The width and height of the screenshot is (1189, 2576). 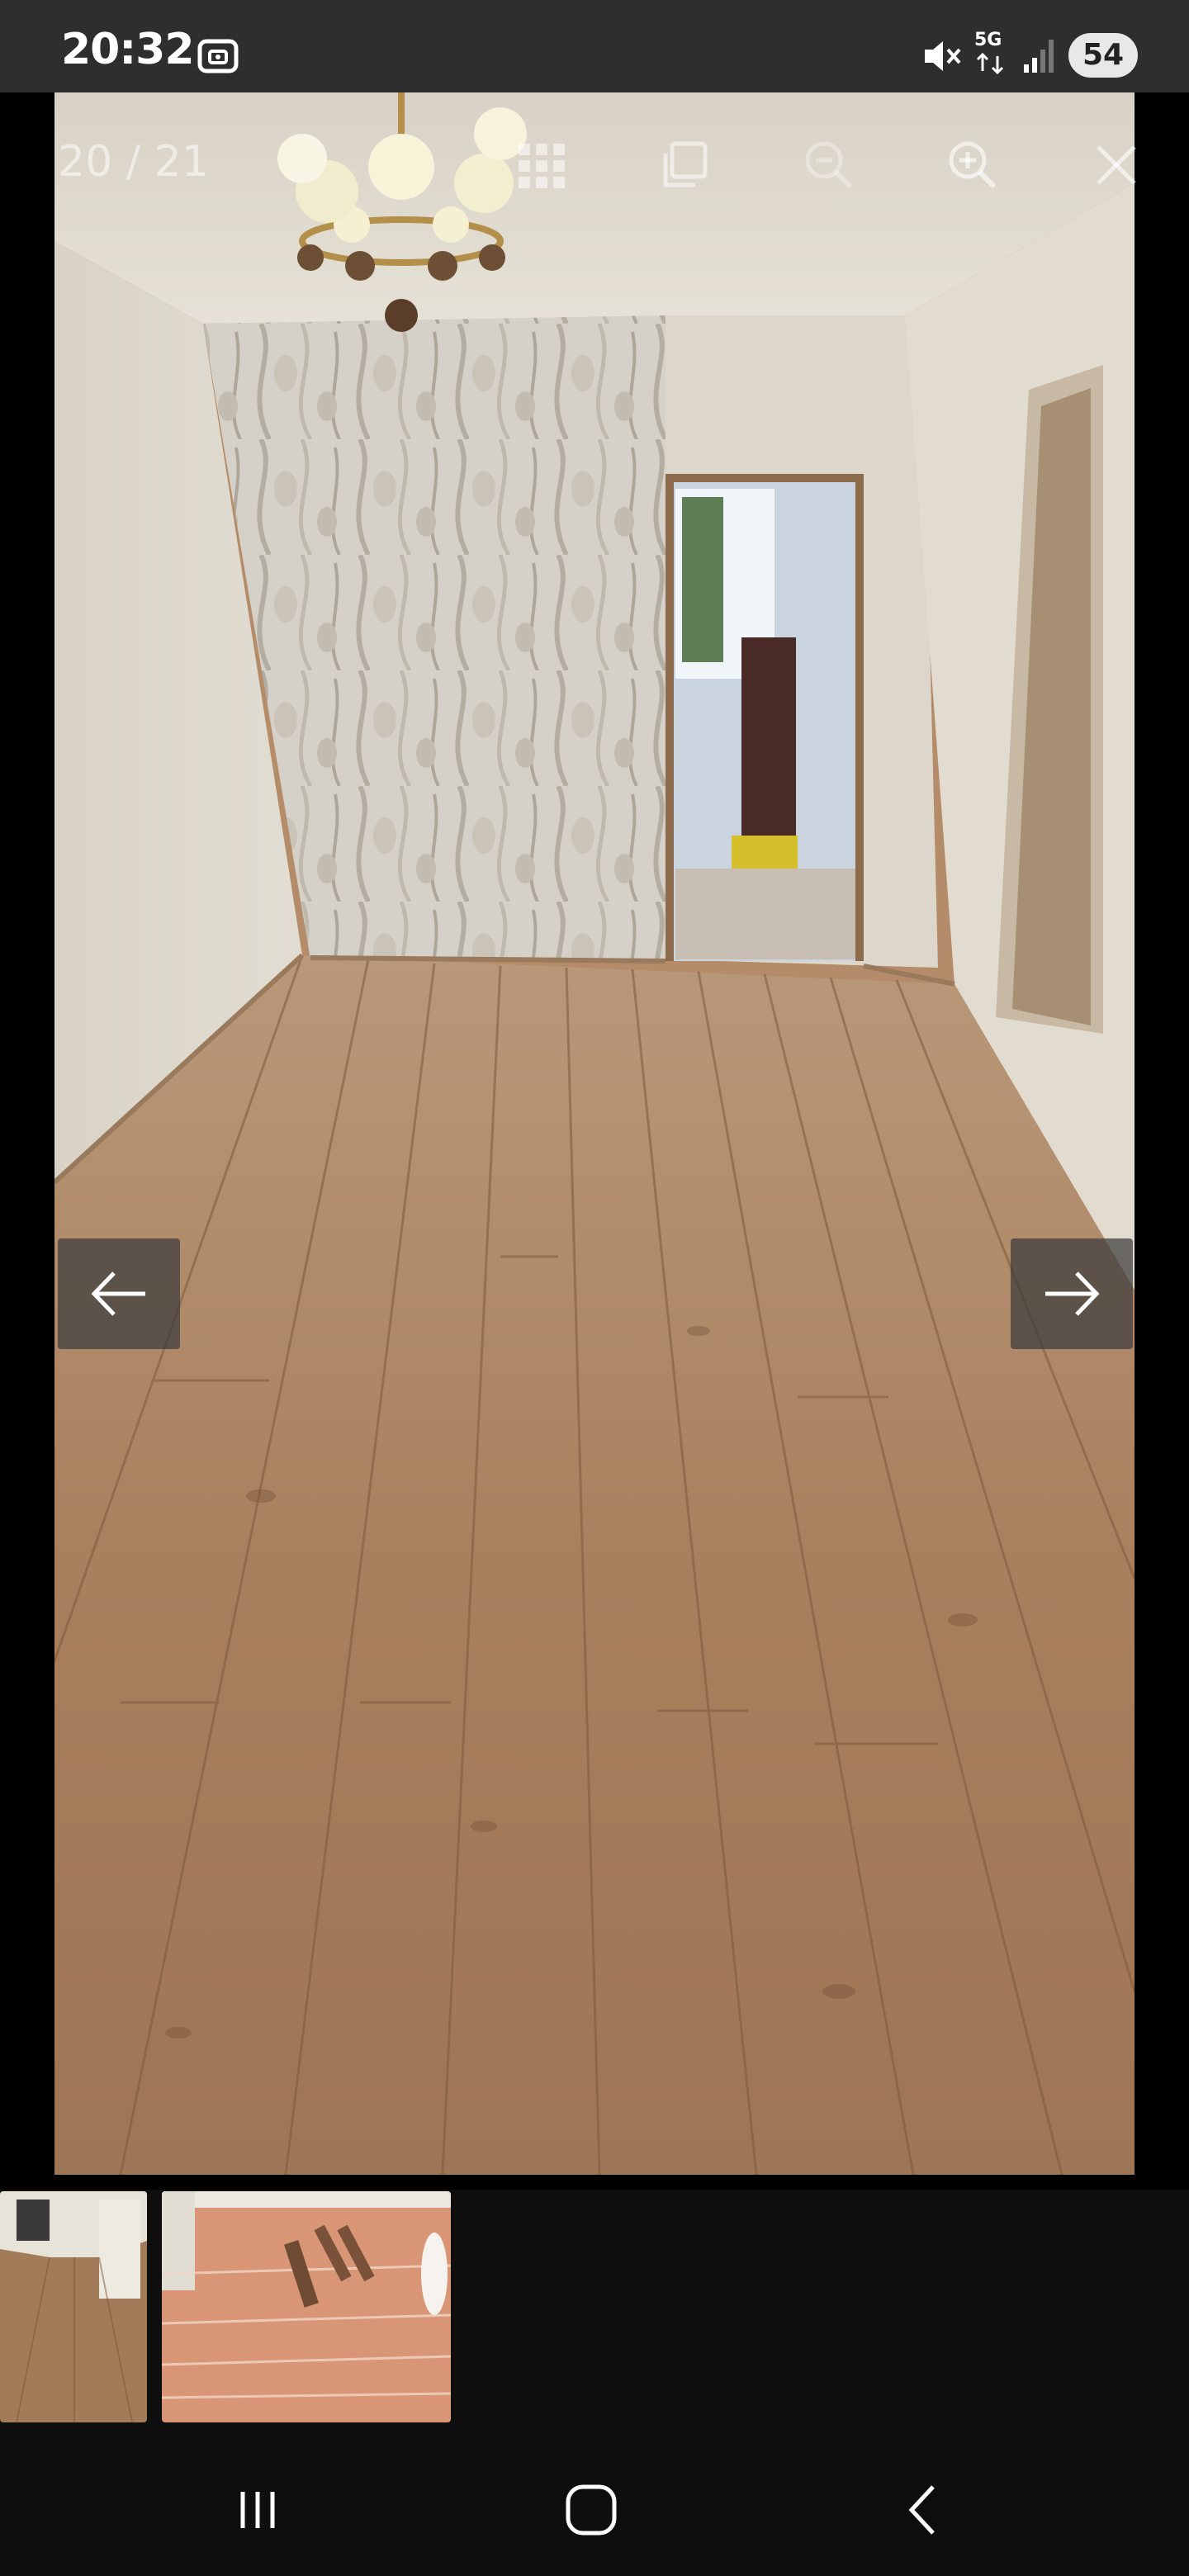 I want to click on grid-view-button, so click(x=542, y=165).